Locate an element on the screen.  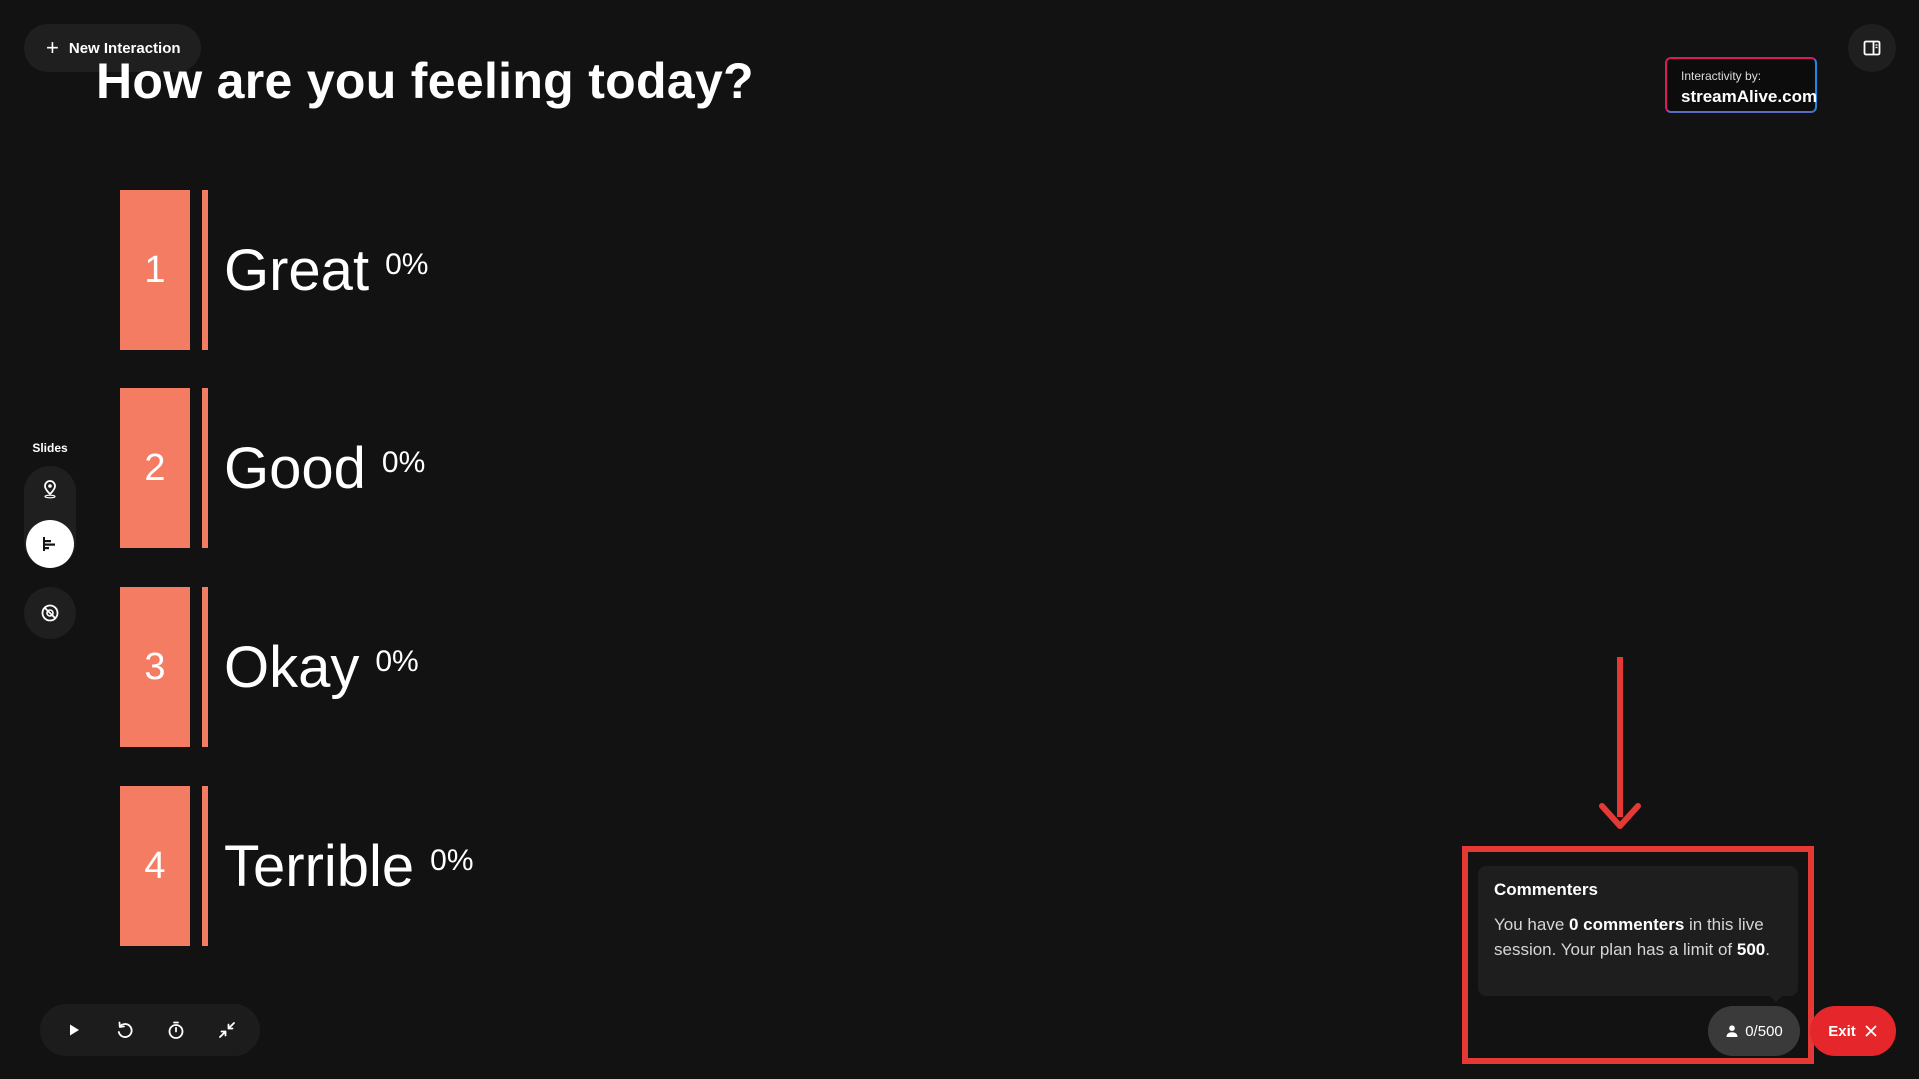
poll-option-4: 4 Terrible 0% is located at coordinates (297, 866).